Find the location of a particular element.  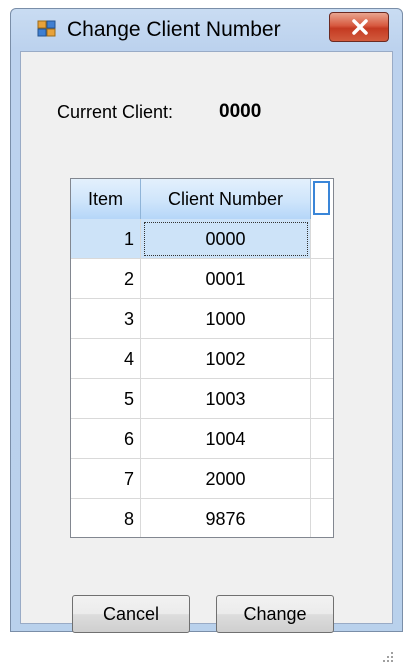

cell-client-number: 1002 is located at coordinates (226, 359).